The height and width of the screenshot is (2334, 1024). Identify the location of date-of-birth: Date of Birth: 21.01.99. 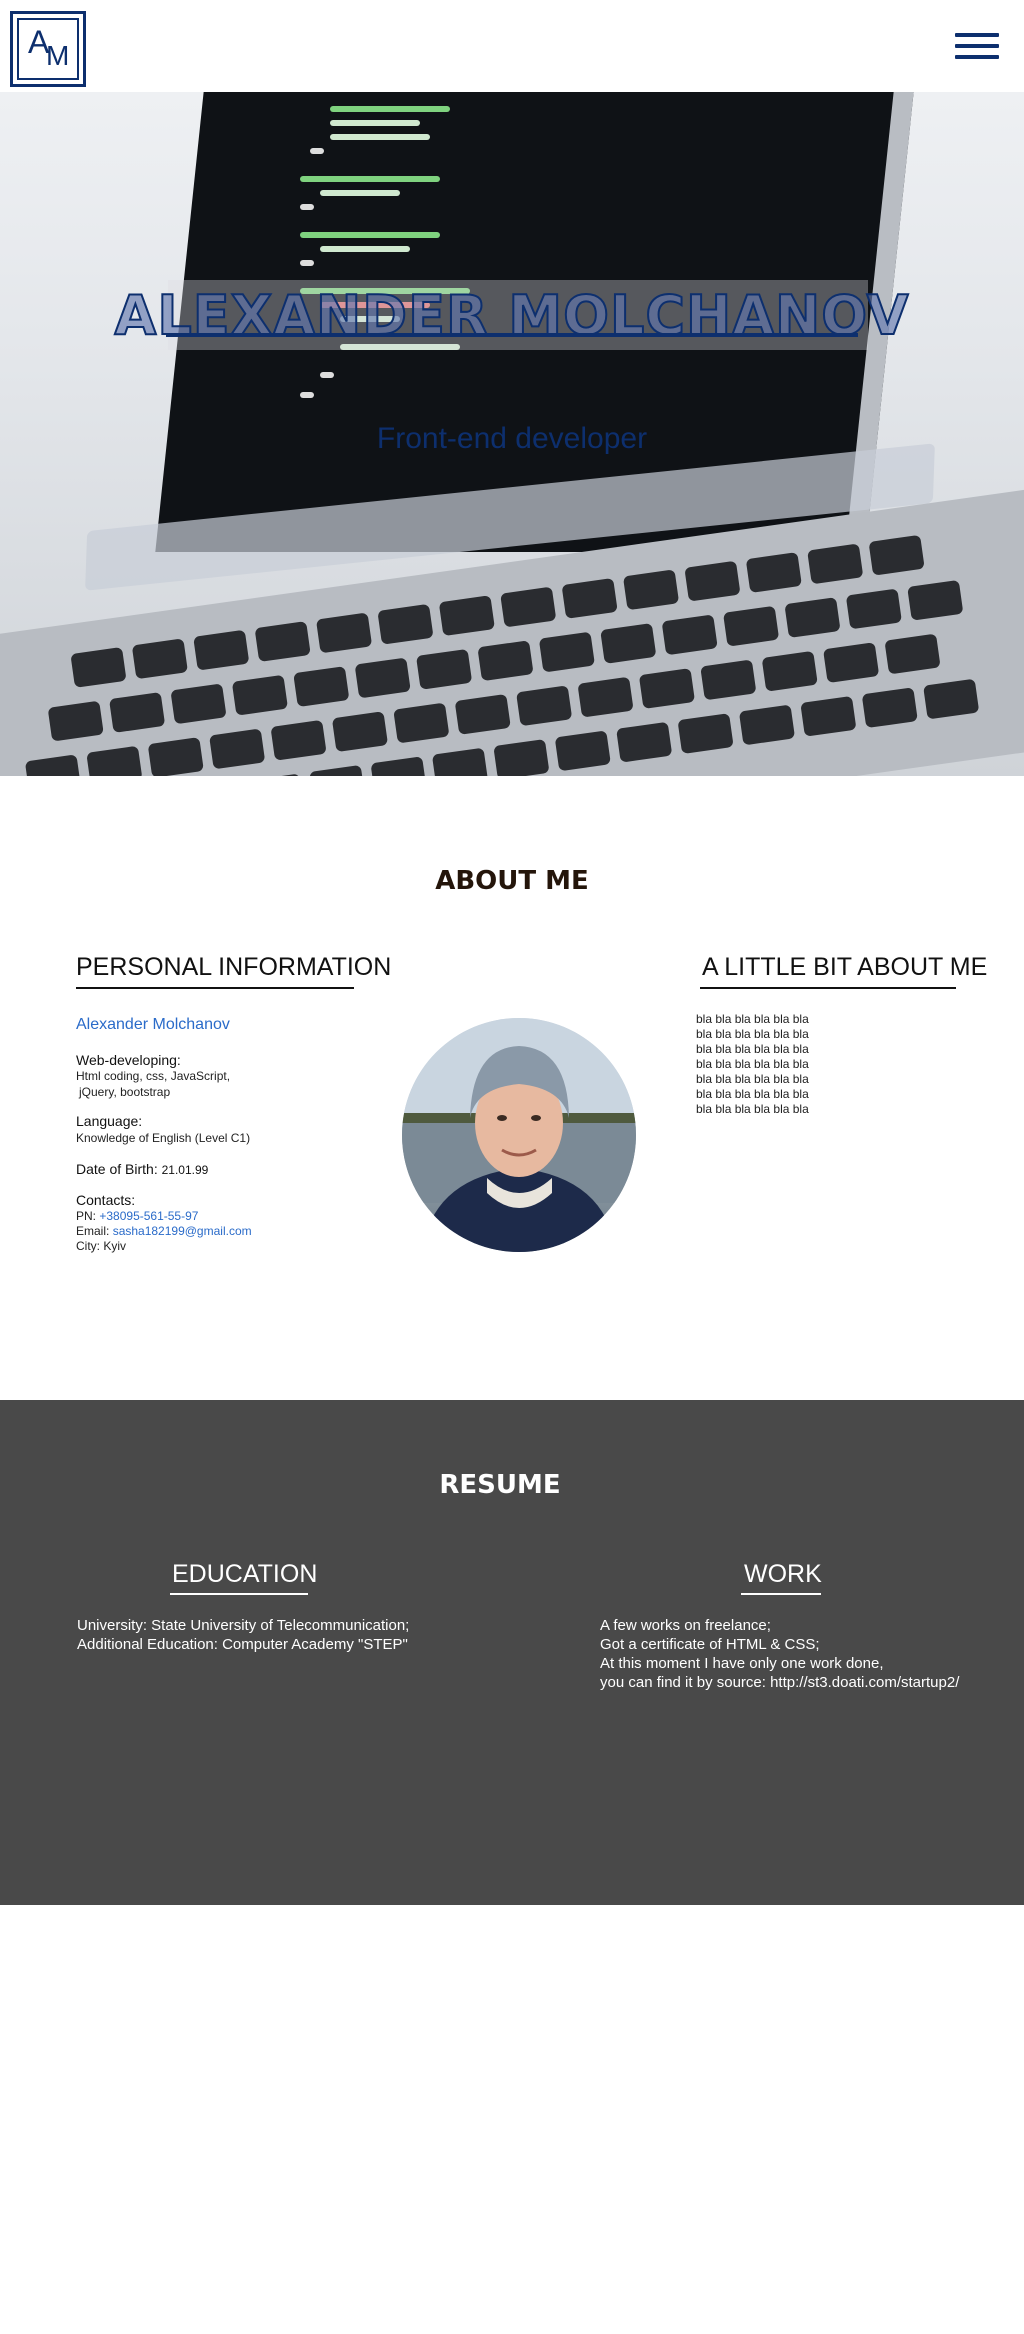
(142, 1169).